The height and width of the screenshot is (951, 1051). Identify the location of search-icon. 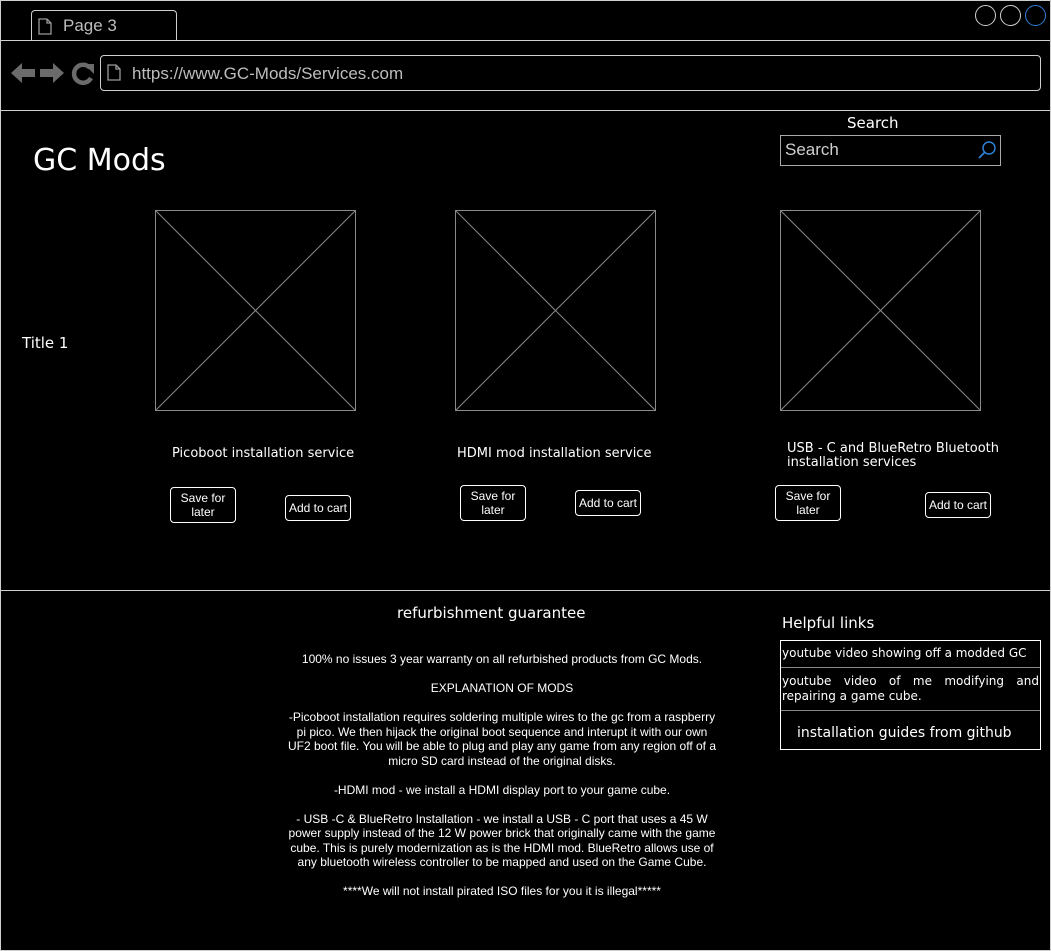
(987, 150).